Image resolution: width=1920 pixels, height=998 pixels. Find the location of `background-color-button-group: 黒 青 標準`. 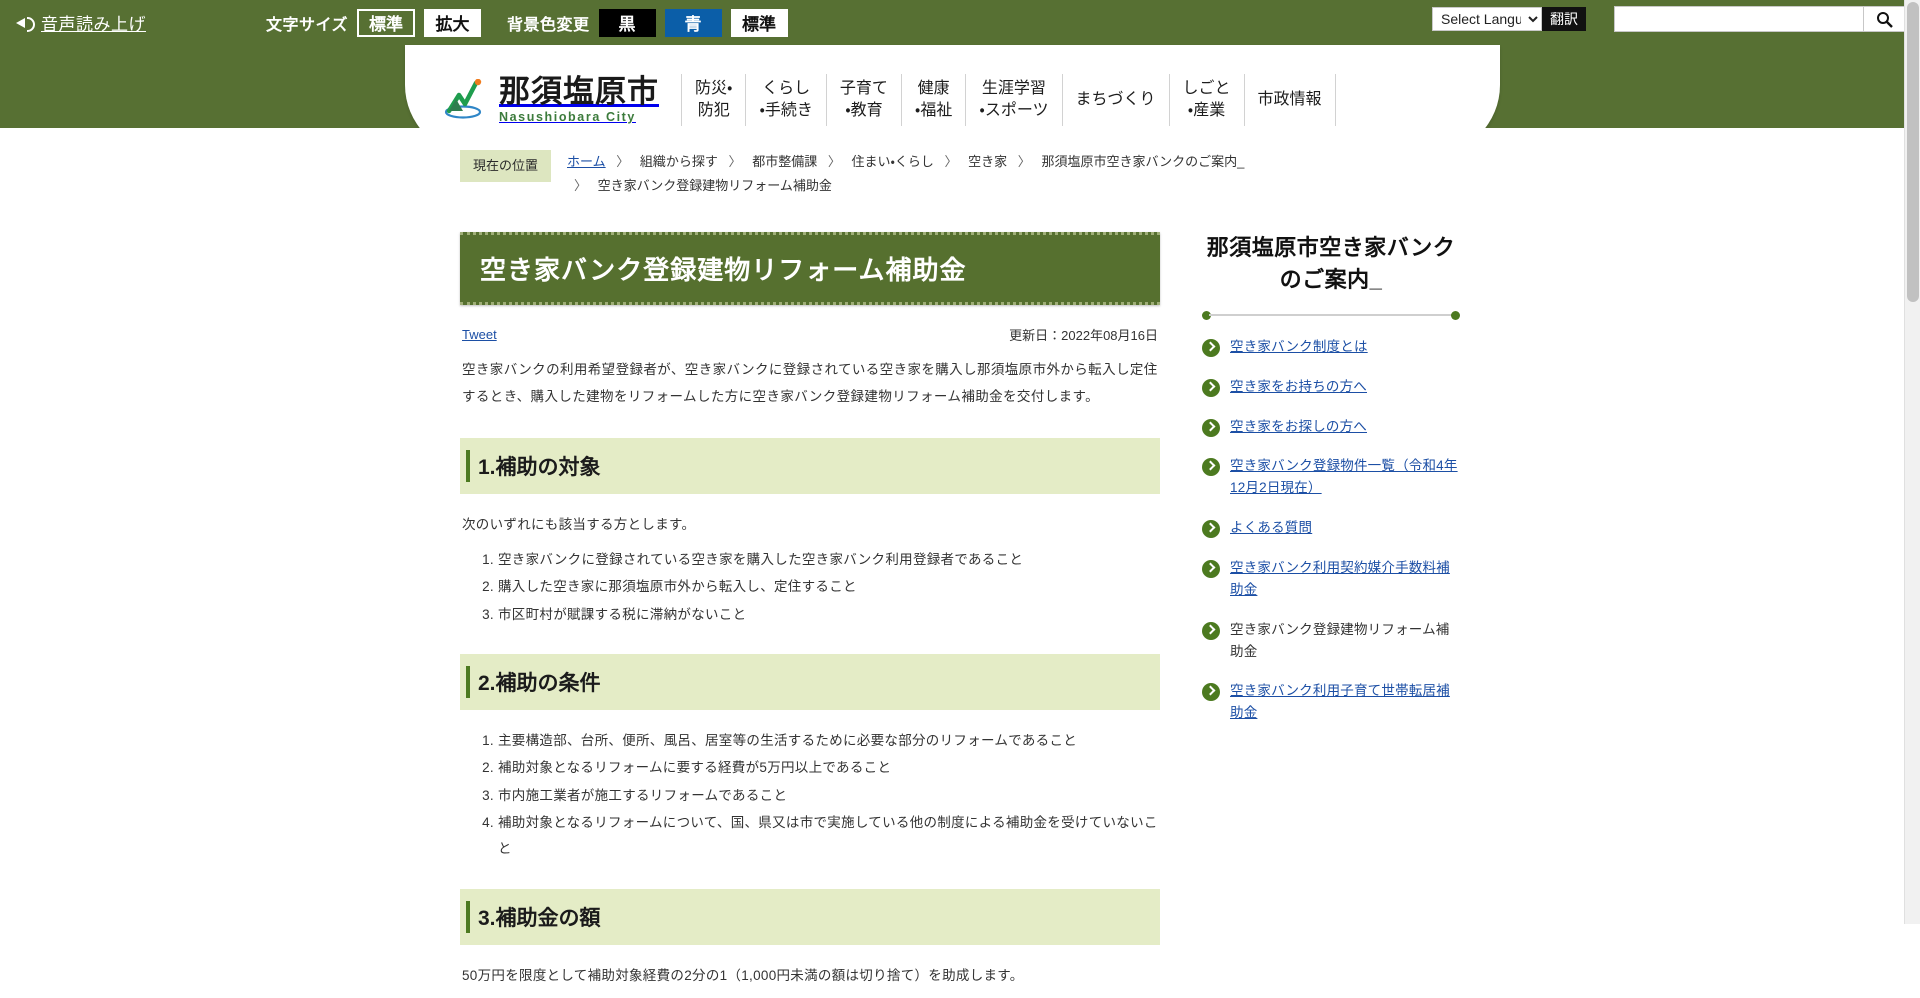

background-color-button-group: 黒 青 標準 is located at coordinates (697, 22).